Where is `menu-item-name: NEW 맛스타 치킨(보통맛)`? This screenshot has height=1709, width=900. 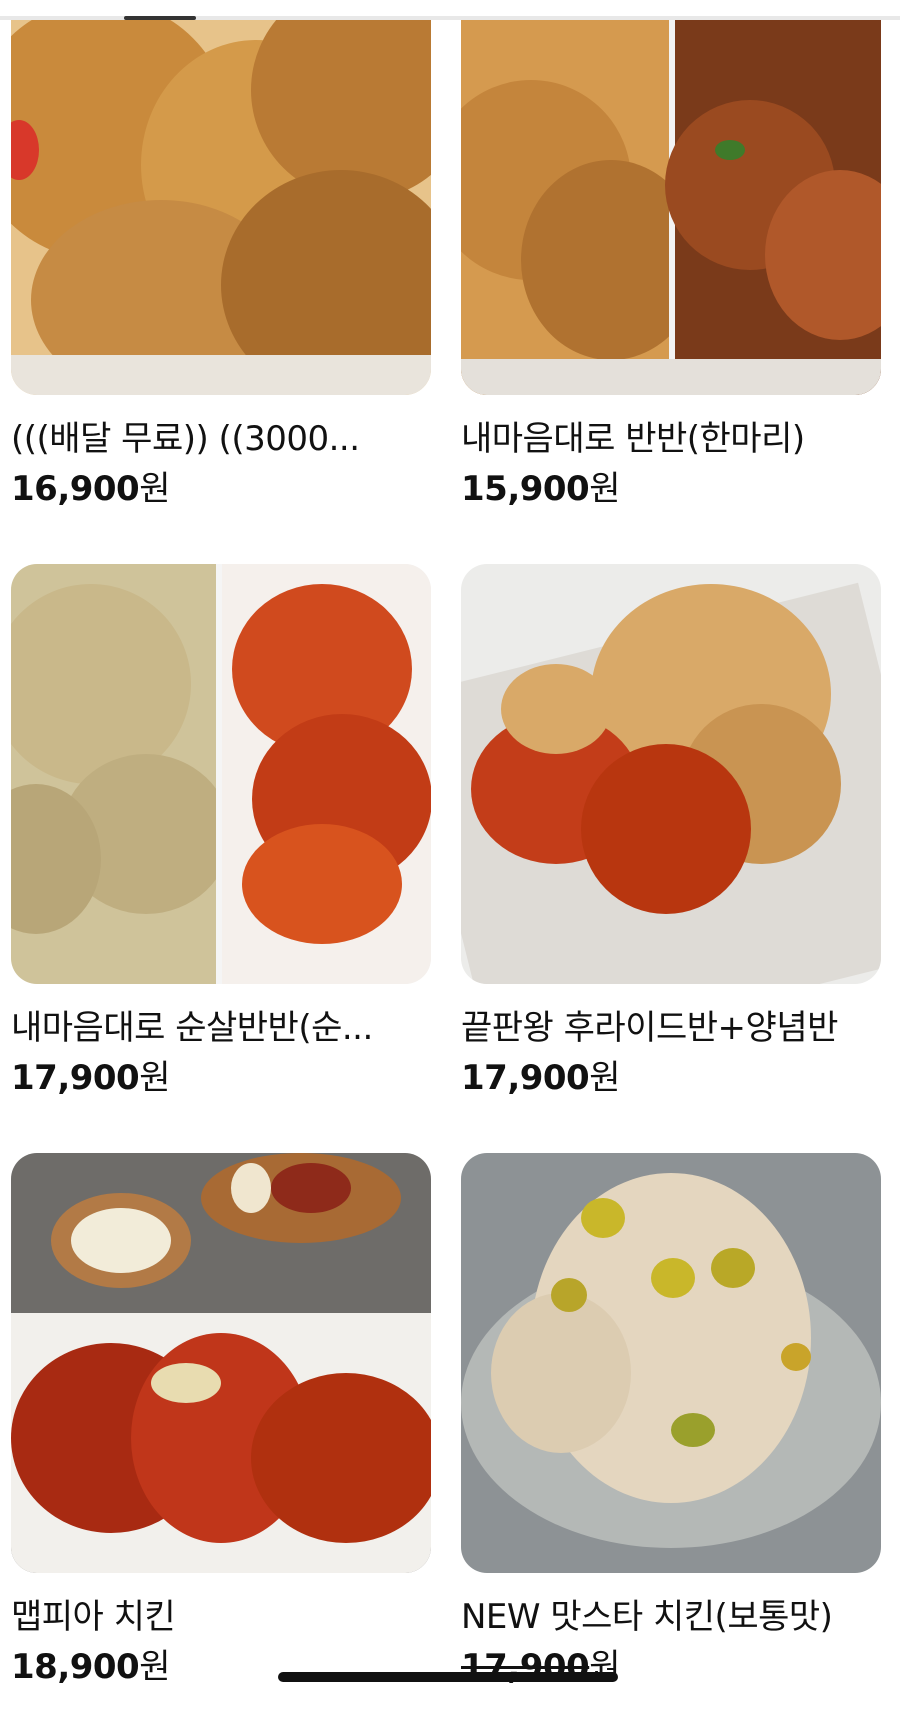 menu-item-name: NEW 맛스타 치킨(보통맛) is located at coordinates (647, 1617).